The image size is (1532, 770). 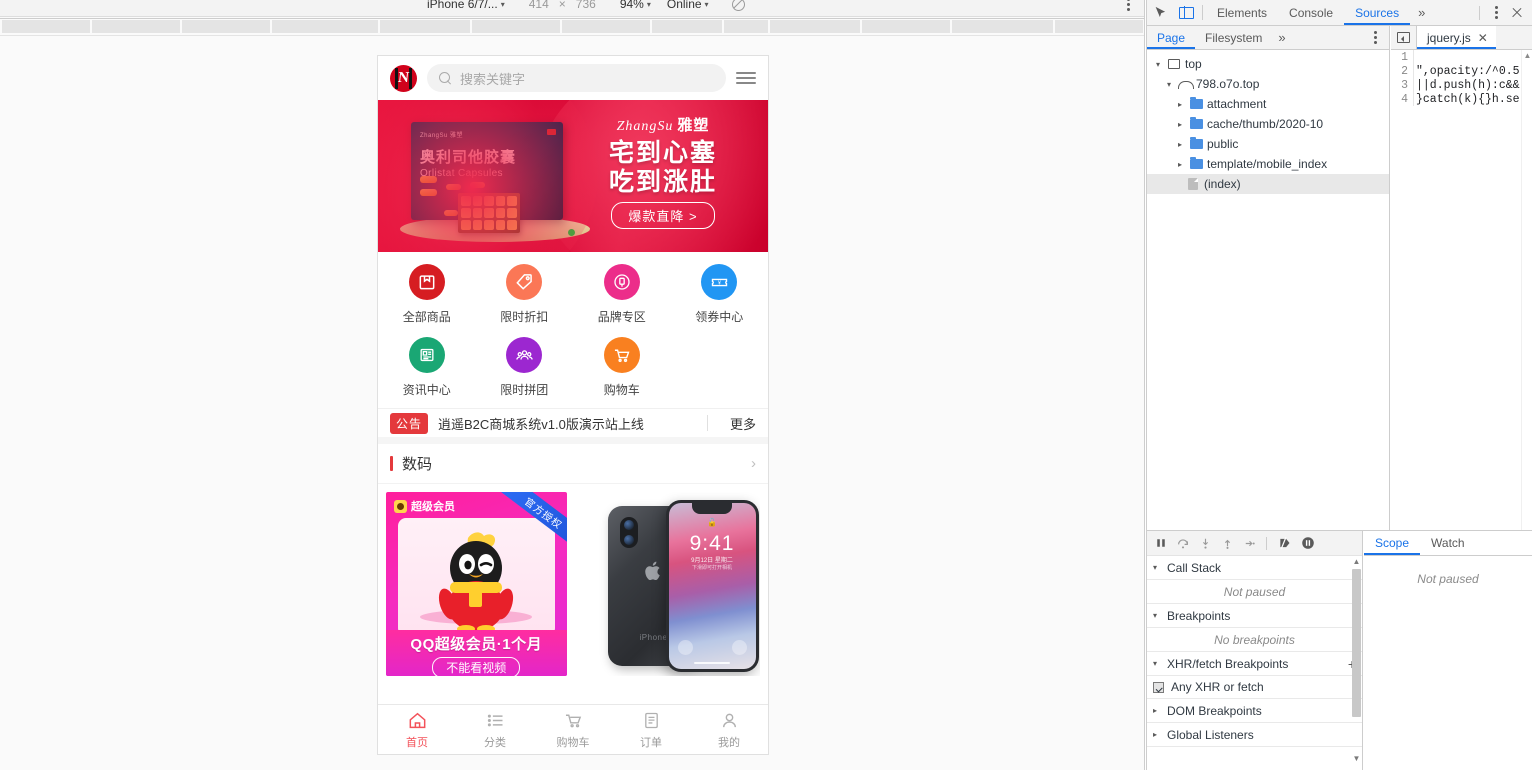 I want to click on step-into-icon, so click(x=1205, y=543).